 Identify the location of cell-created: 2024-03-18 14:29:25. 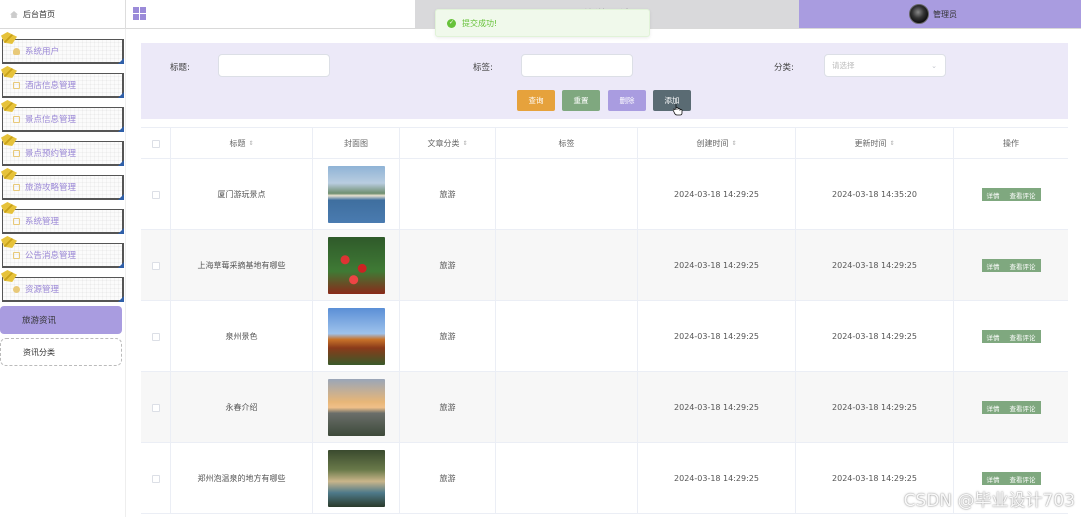
(717, 407).